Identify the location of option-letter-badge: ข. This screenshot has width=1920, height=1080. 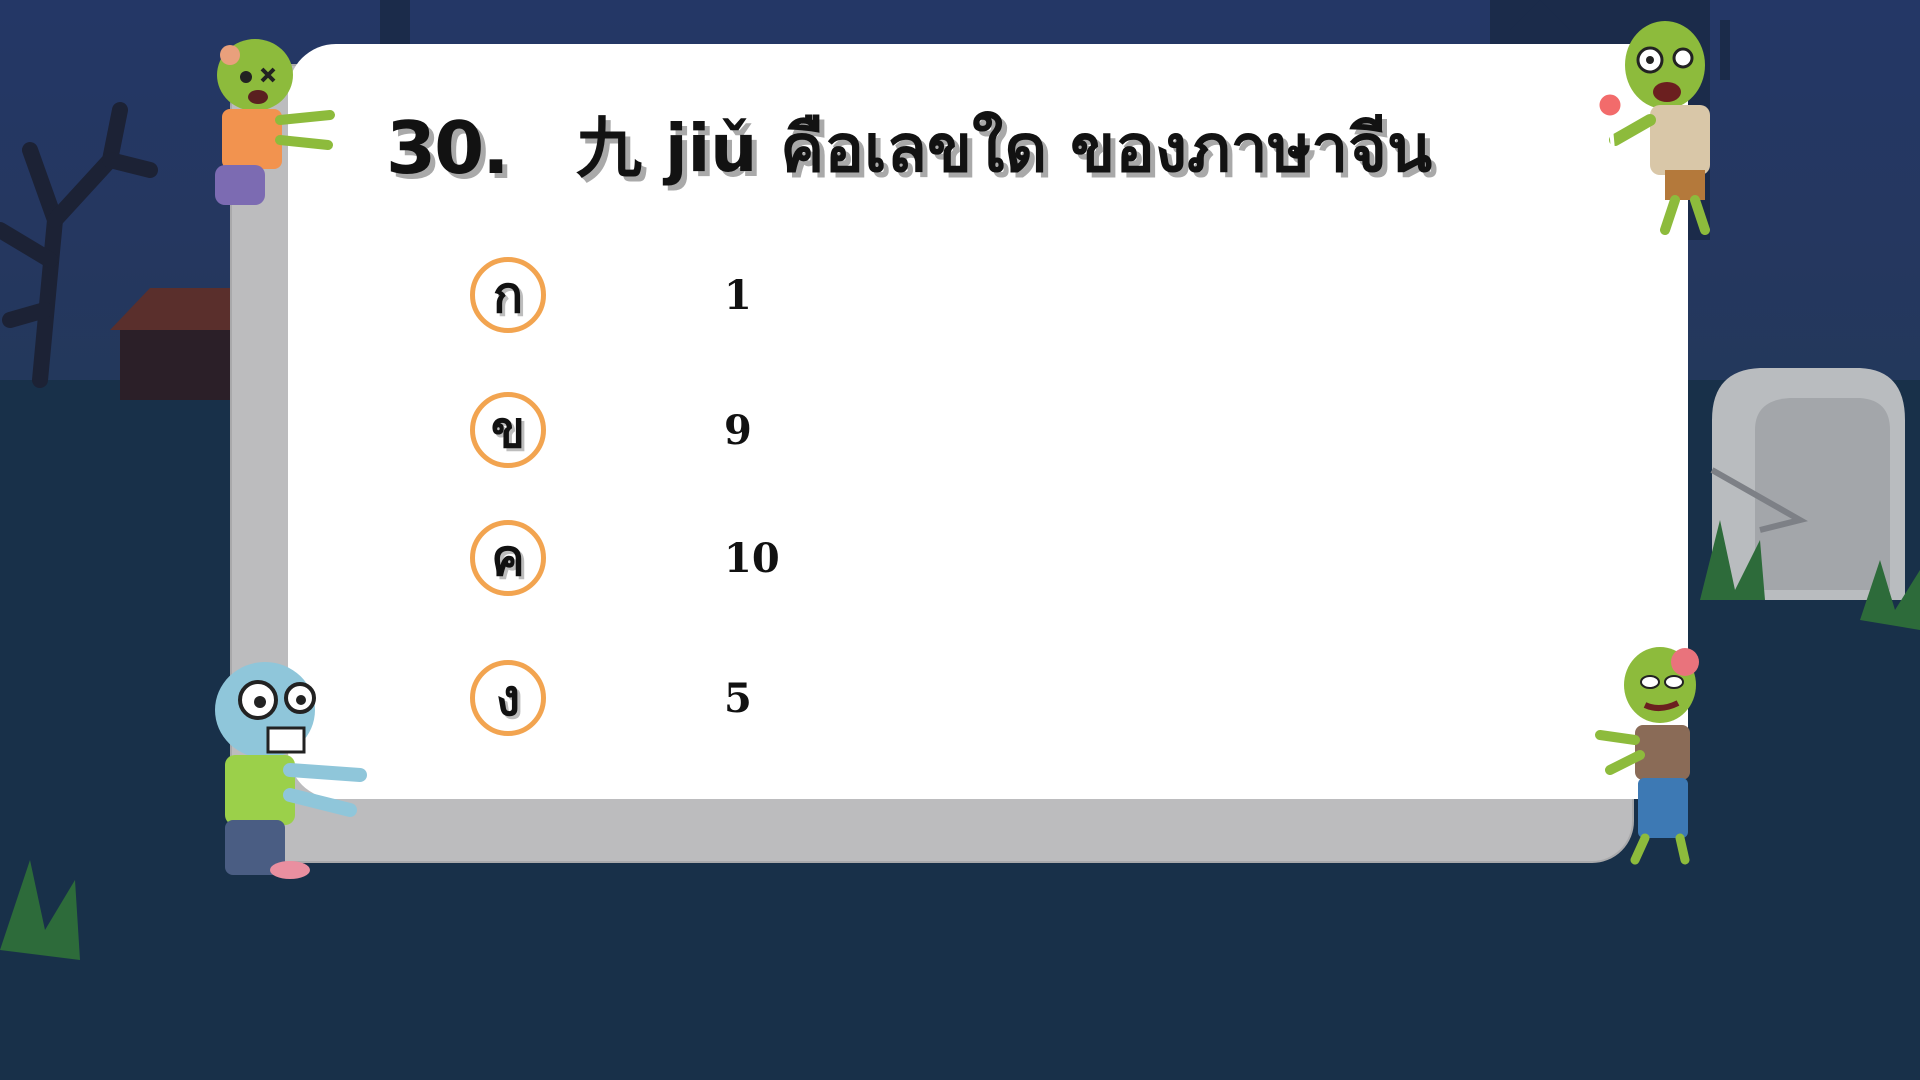
(508, 430).